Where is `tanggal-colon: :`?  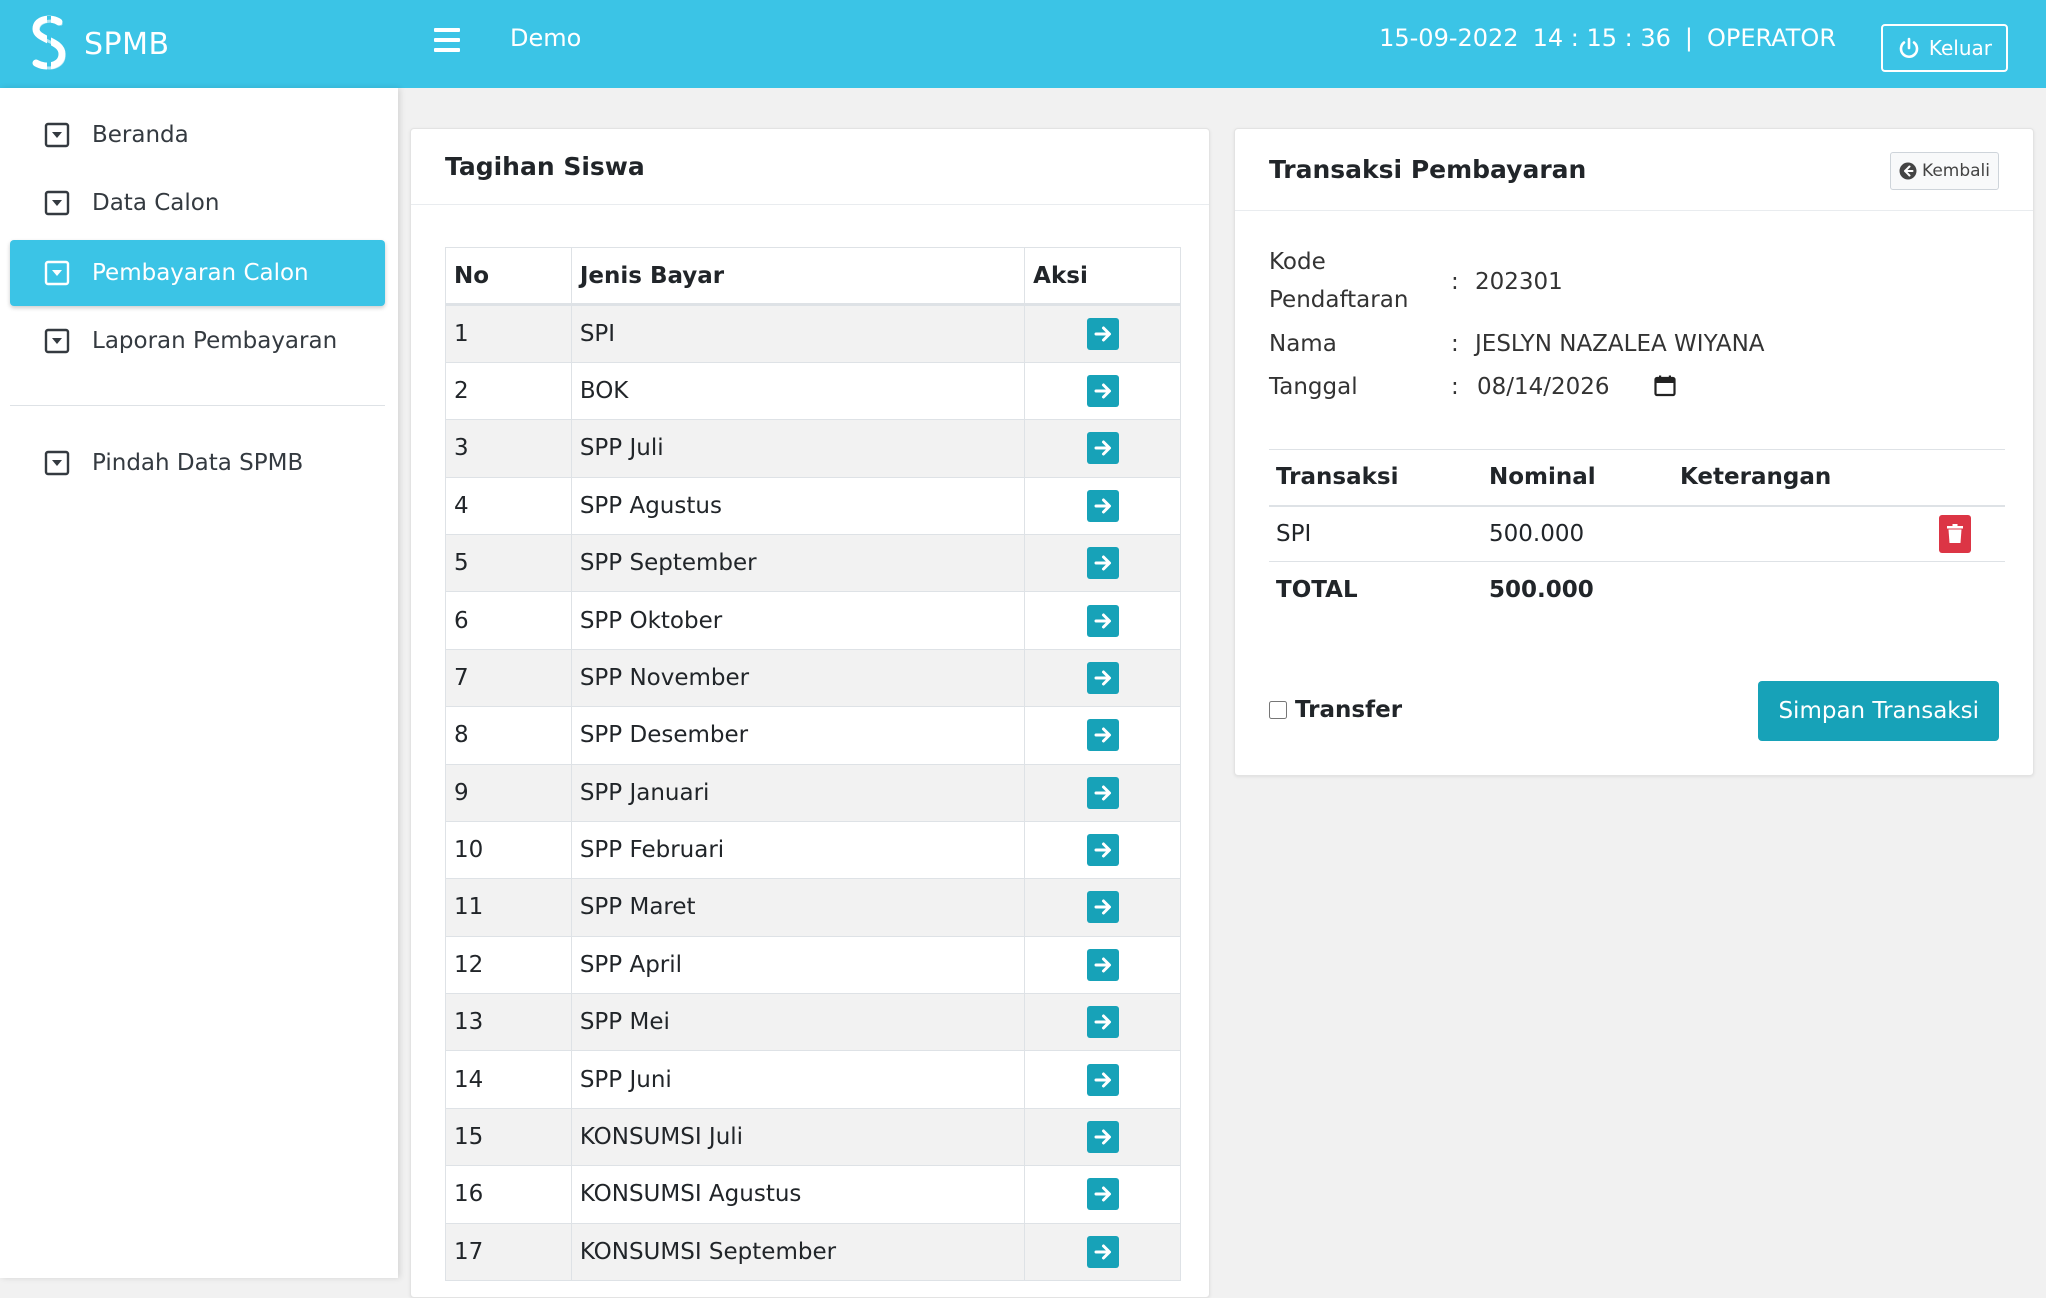
tanggal-colon: : is located at coordinates (1455, 387).